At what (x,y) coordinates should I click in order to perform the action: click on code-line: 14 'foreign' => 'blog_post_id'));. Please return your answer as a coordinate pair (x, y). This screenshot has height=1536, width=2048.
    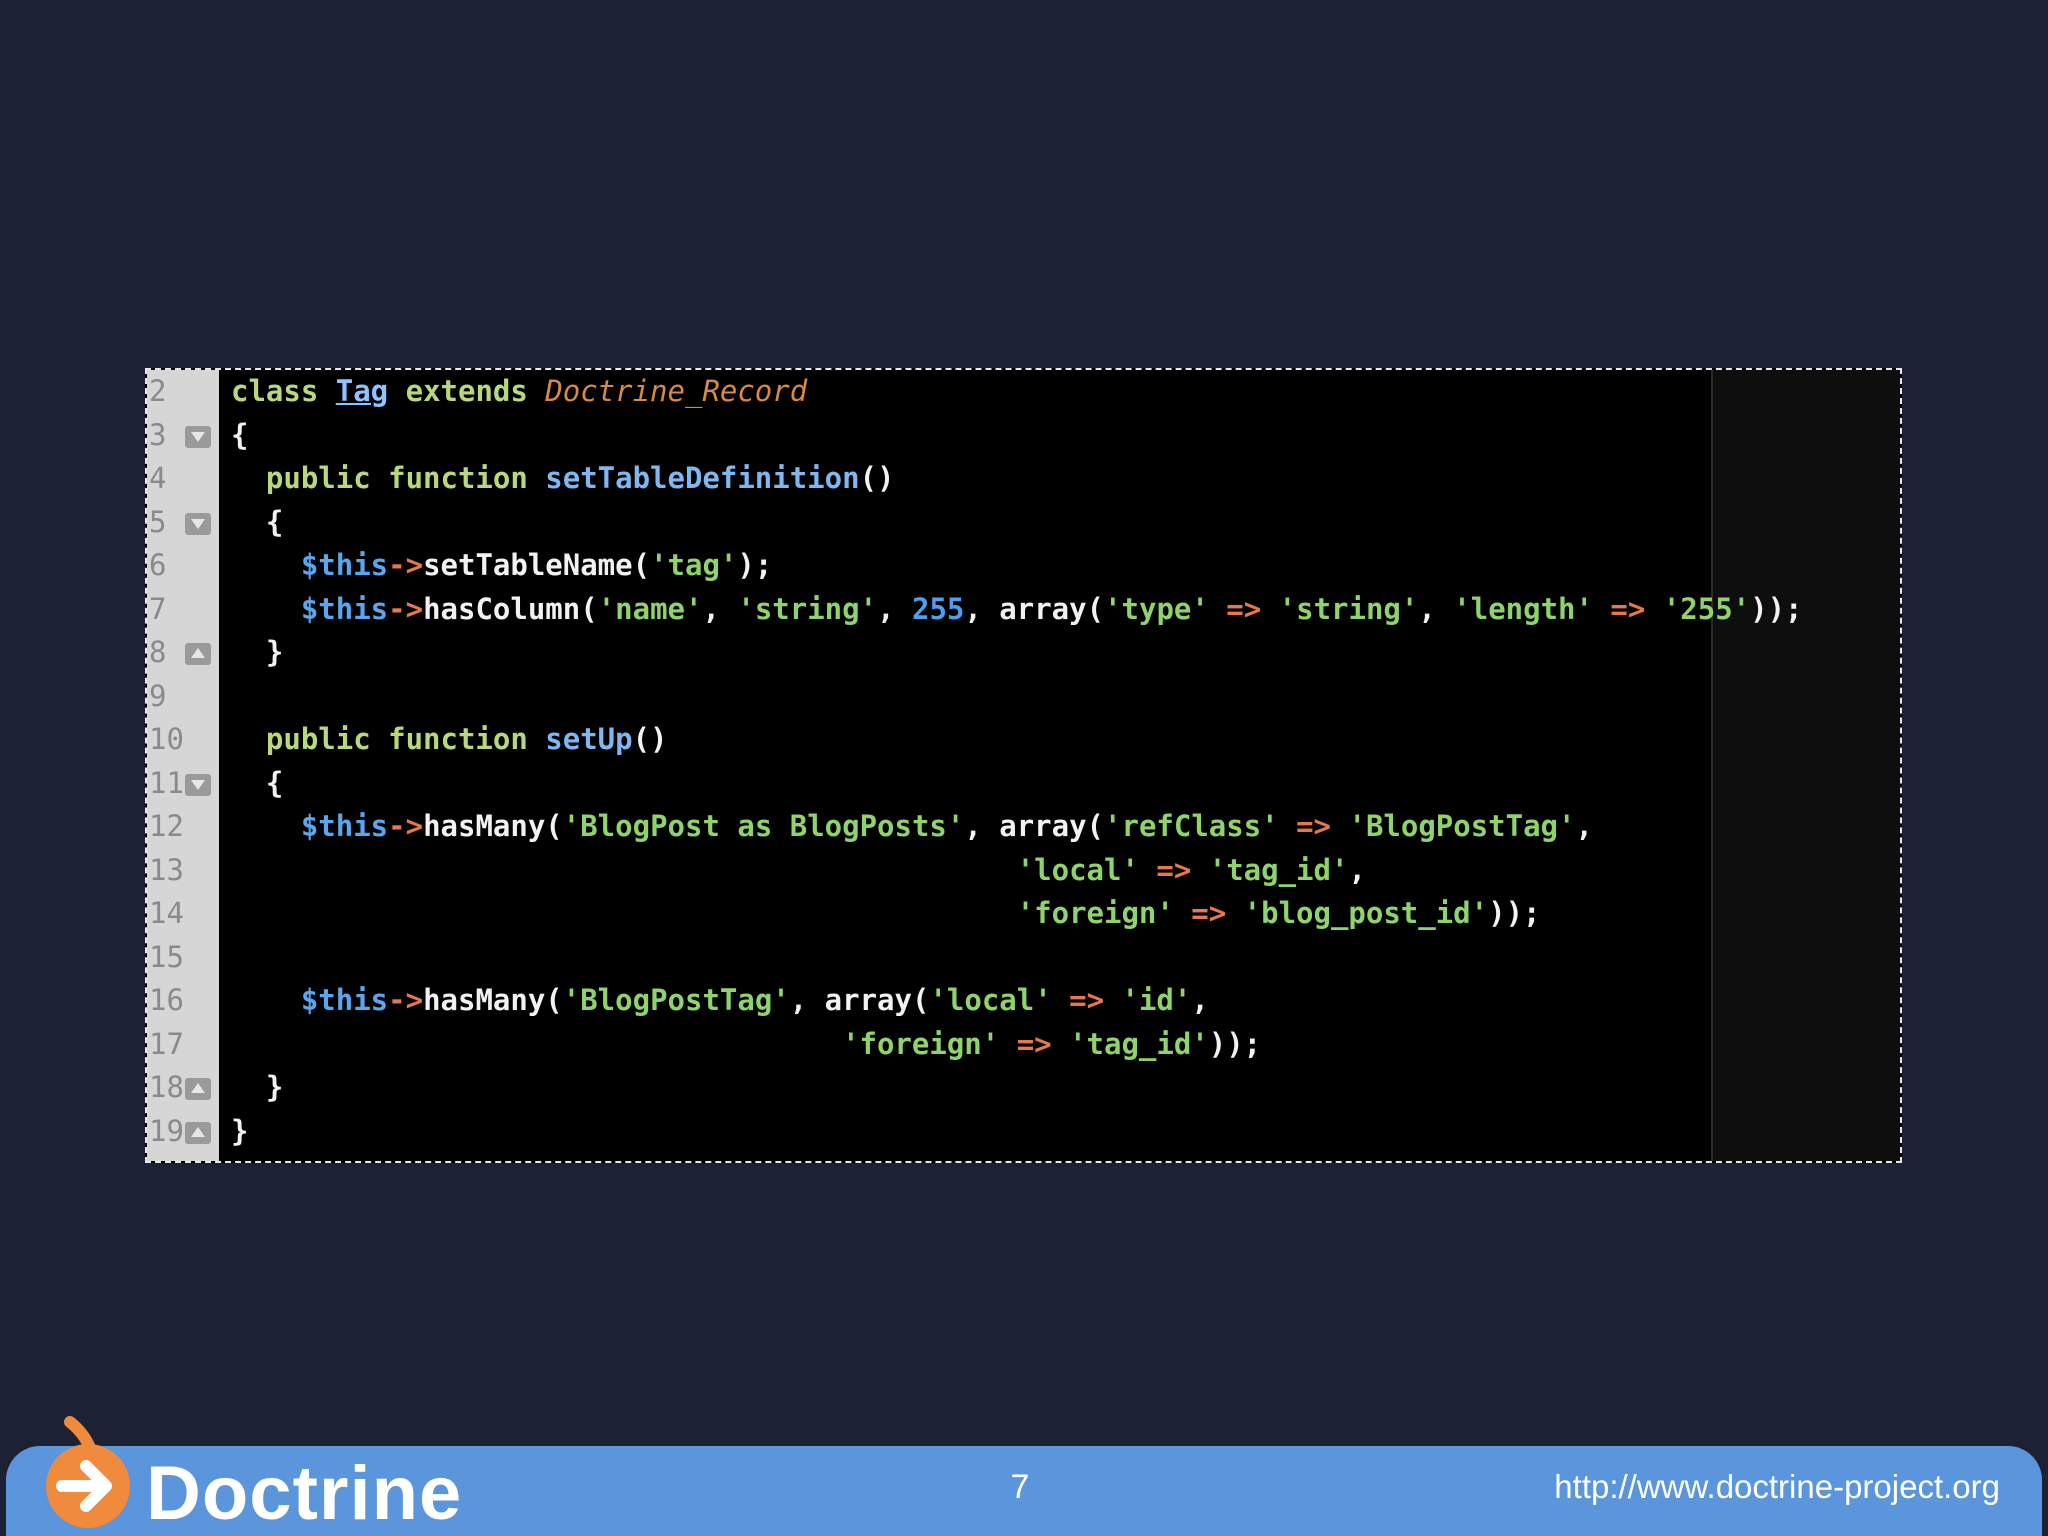
    Looking at the image, I should click on (1023, 914).